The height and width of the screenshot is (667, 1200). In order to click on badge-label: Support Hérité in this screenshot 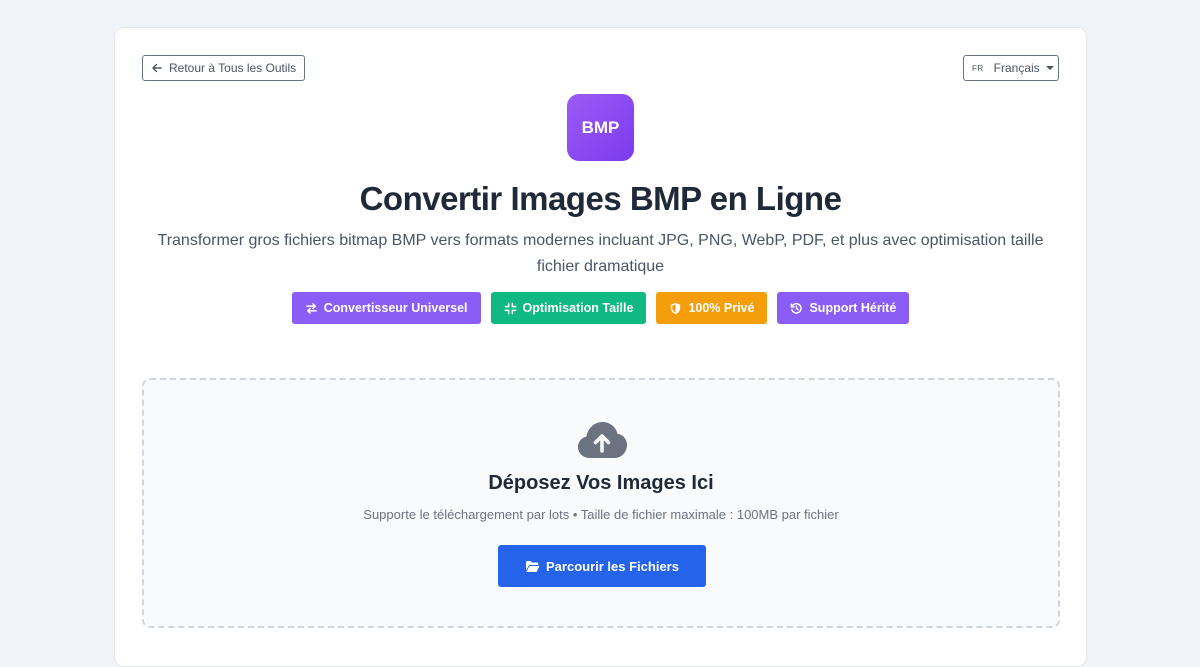, I will do `click(853, 308)`.